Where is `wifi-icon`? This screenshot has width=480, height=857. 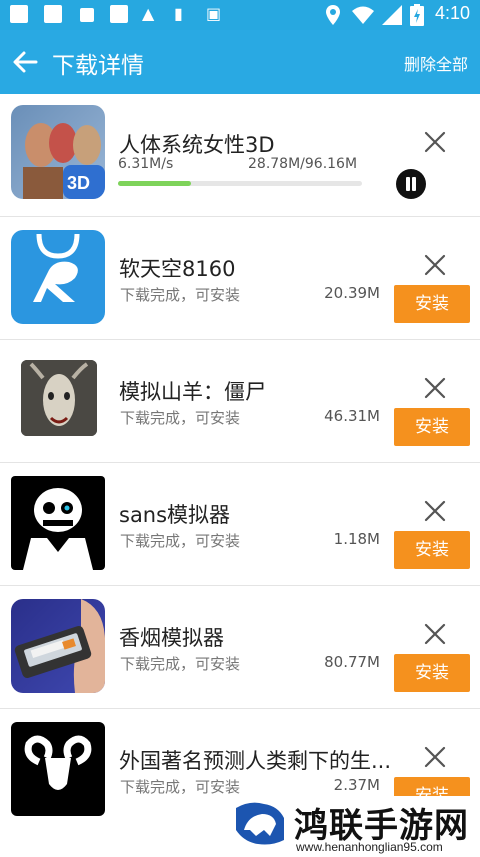
wifi-icon is located at coordinates (363, 15).